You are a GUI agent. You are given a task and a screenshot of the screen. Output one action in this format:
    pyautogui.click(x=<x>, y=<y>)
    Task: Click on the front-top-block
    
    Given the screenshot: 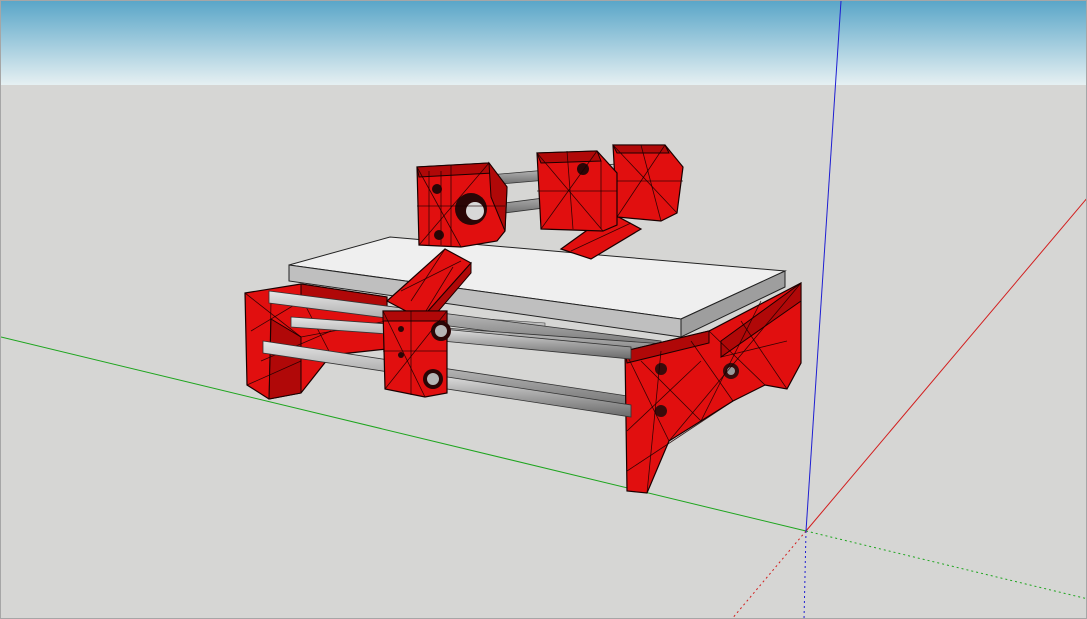 What is the action you would take?
    pyautogui.click(x=462, y=204)
    